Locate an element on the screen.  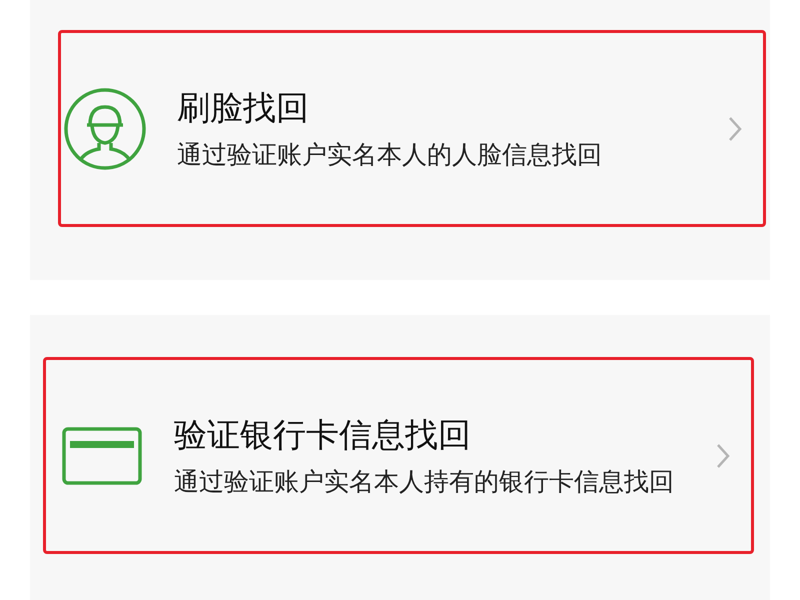
option-title: 刷脸找回 is located at coordinates (243, 107).